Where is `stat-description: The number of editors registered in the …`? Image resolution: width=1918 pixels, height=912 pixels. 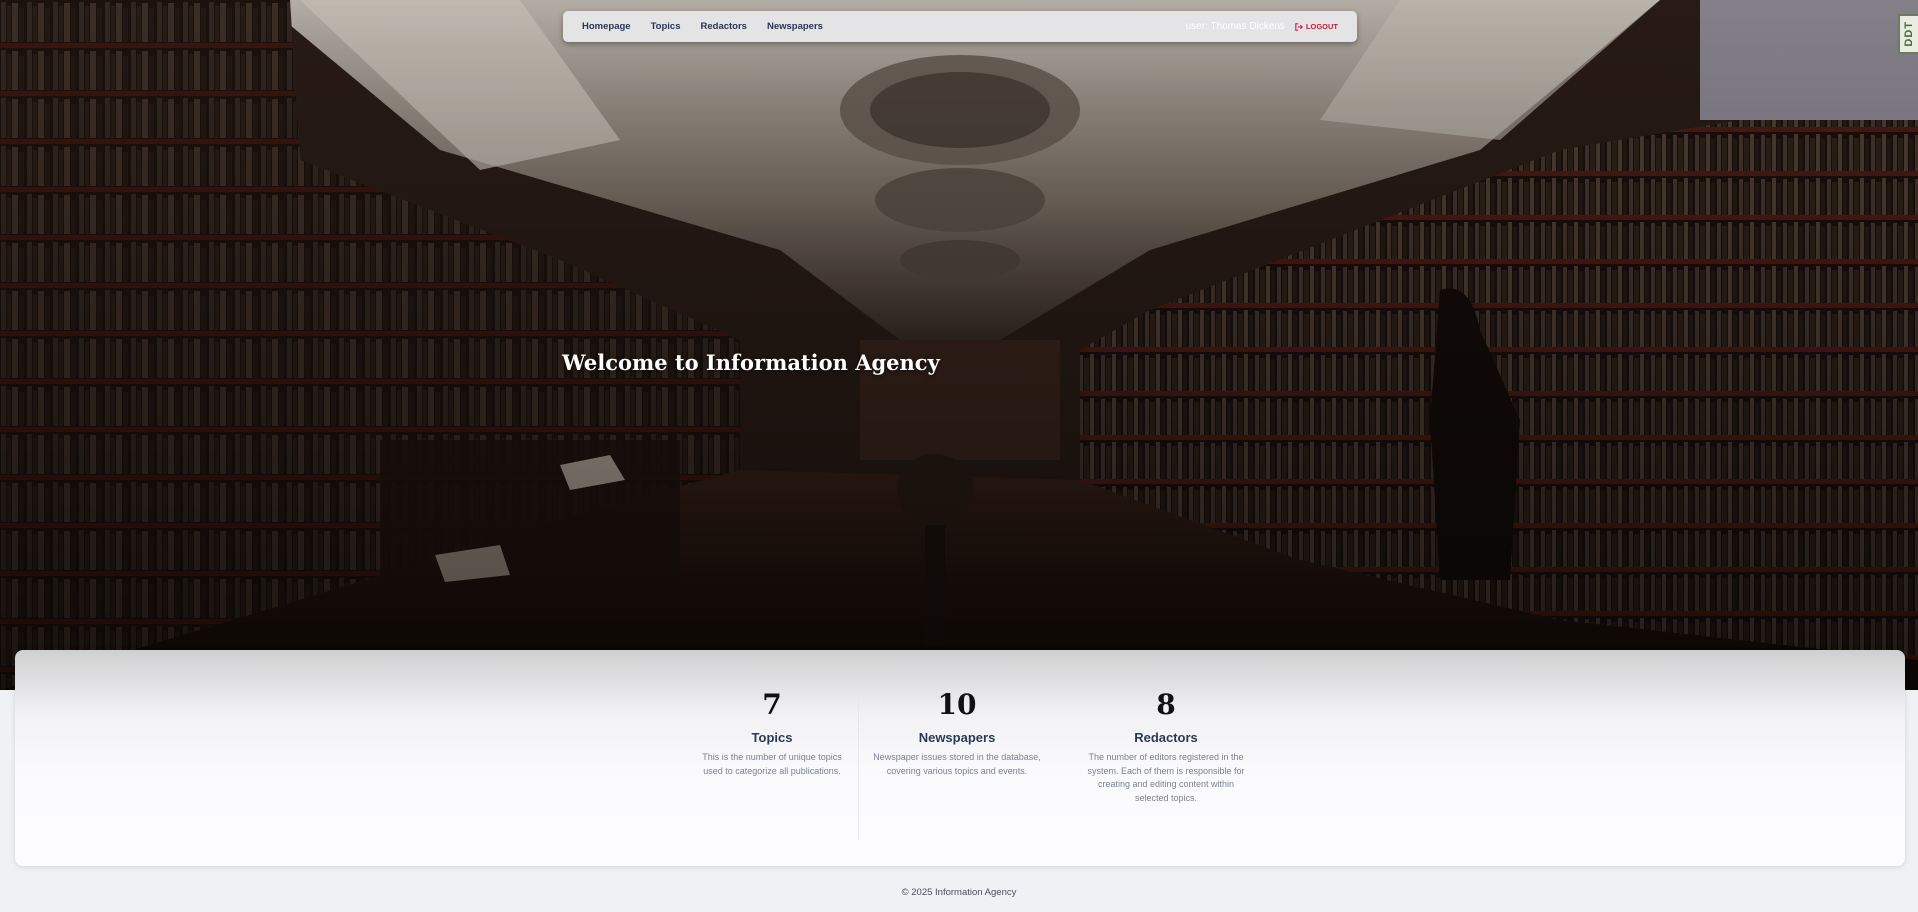
stat-description: The number of editors registered in the … is located at coordinates (1166, 777).